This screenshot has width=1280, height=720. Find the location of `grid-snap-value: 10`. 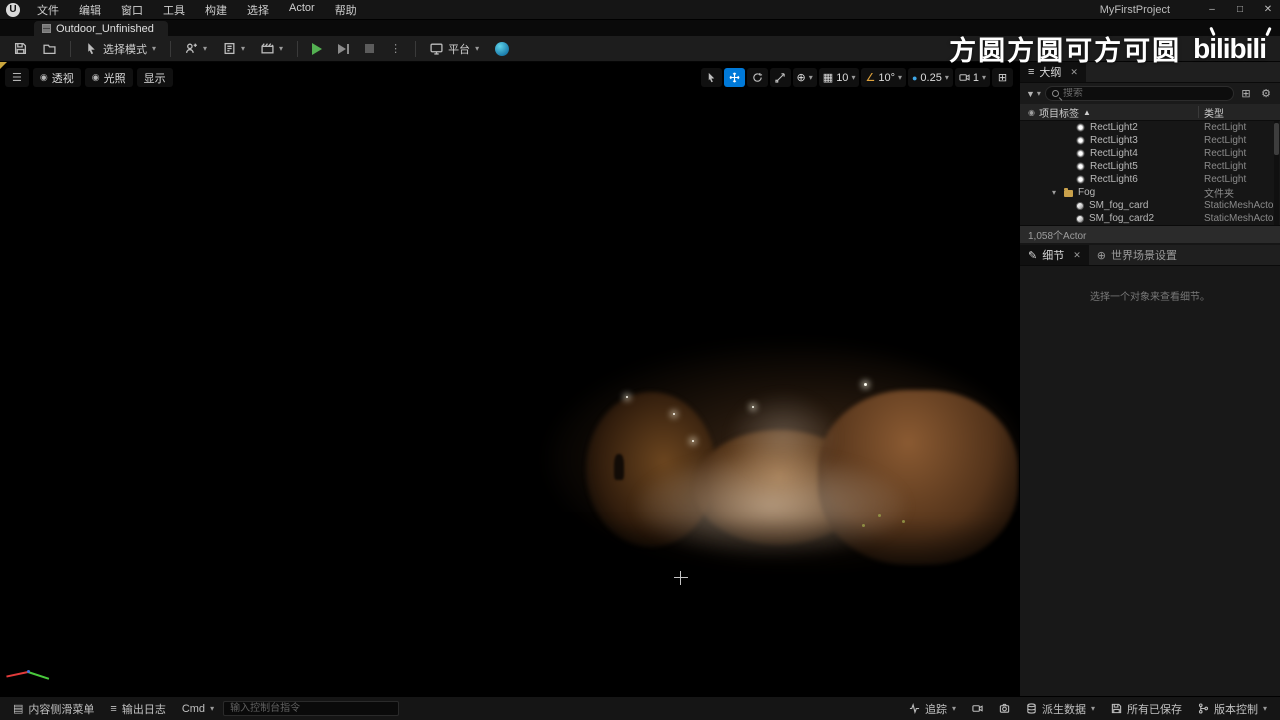

grid-snap-value: 10 is located at coordinates (842, 77).